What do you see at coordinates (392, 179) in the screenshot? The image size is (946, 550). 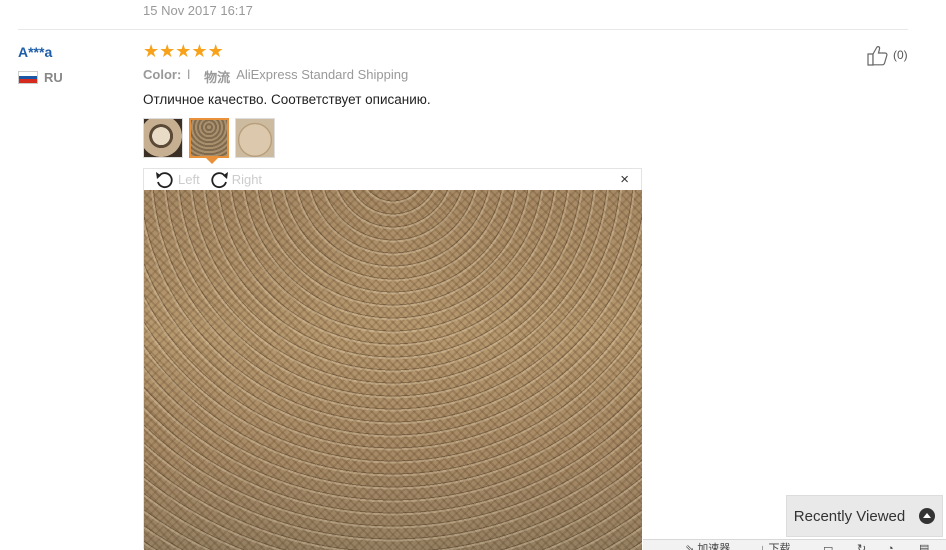 I see `image-viewer-toolbar: Left Right ×` at bounding box center [392, 179].